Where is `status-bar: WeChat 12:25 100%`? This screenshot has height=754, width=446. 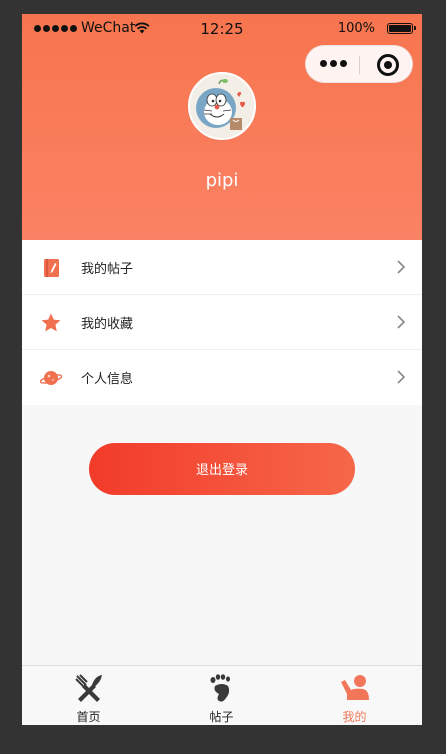
status-bar: WeChat 12:25 100% is located at coordinates (222, 30).